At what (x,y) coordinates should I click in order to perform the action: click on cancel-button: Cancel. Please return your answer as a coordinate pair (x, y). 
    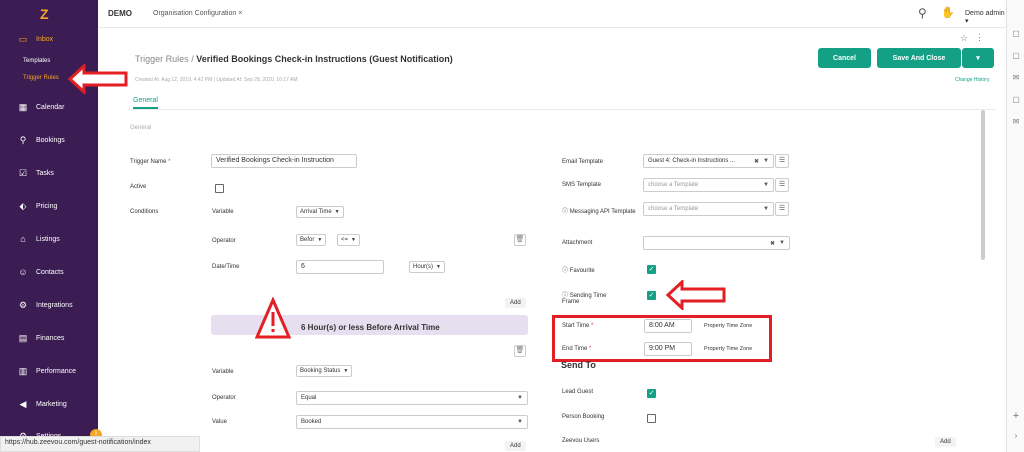
    Looking at the image, I should click on (844, 58).